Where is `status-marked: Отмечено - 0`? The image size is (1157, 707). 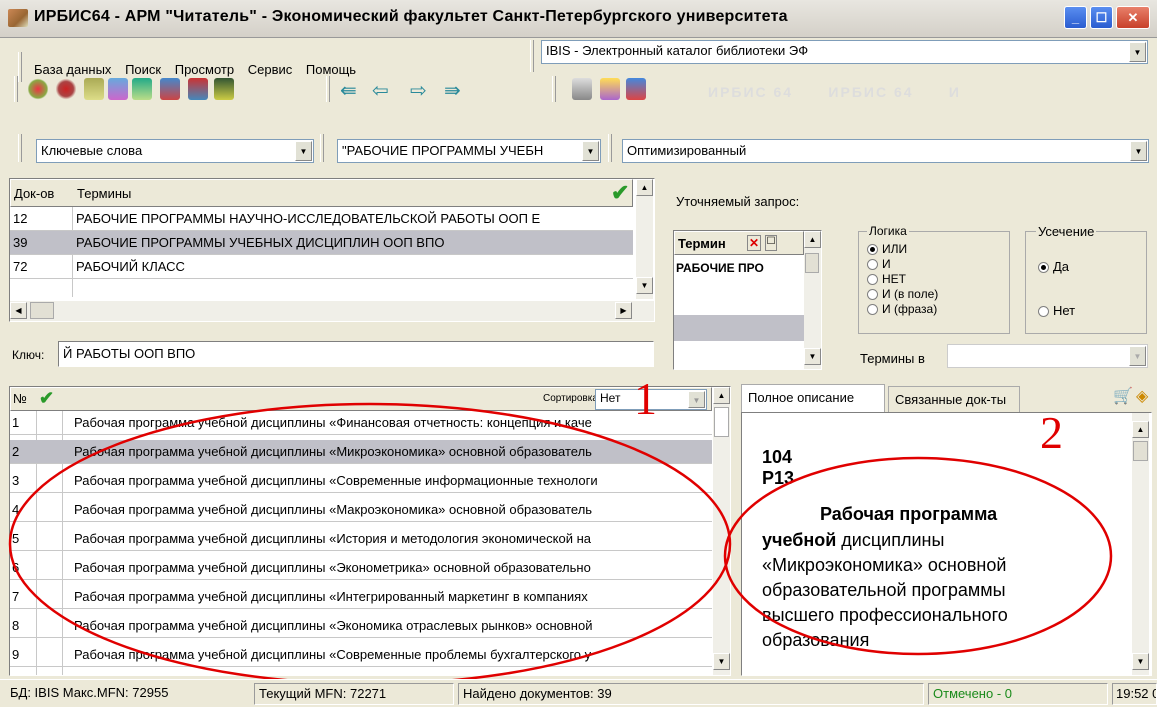
status-marked: Отмечено - 0 is located at coordinates (1018, 694).